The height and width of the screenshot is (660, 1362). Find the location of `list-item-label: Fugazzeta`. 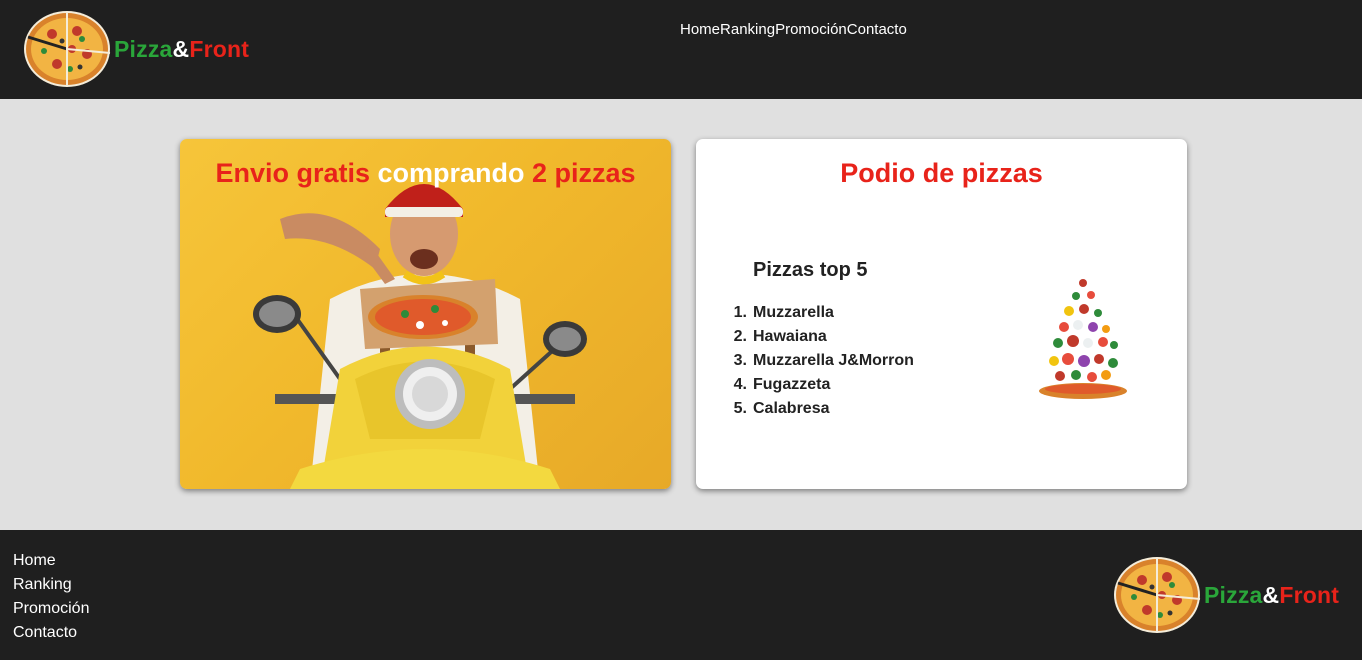

list-item-label: Fugazzeta is located at coordinates (792, 384).